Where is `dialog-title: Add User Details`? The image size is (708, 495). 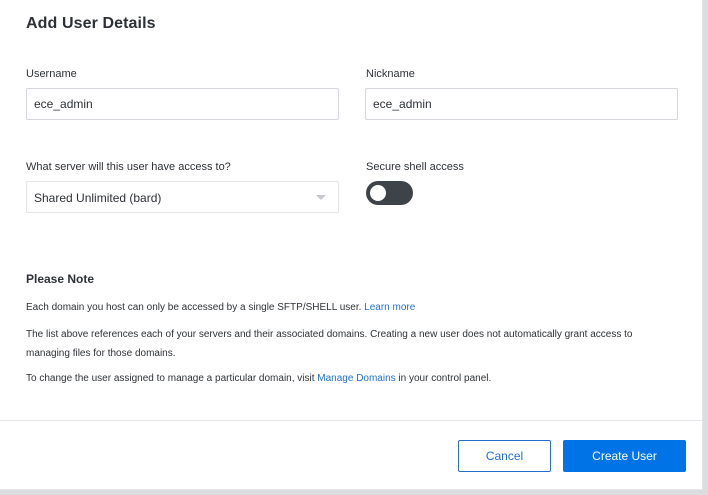
dialog-title: Add User Details is located at coordinates (91, 23).